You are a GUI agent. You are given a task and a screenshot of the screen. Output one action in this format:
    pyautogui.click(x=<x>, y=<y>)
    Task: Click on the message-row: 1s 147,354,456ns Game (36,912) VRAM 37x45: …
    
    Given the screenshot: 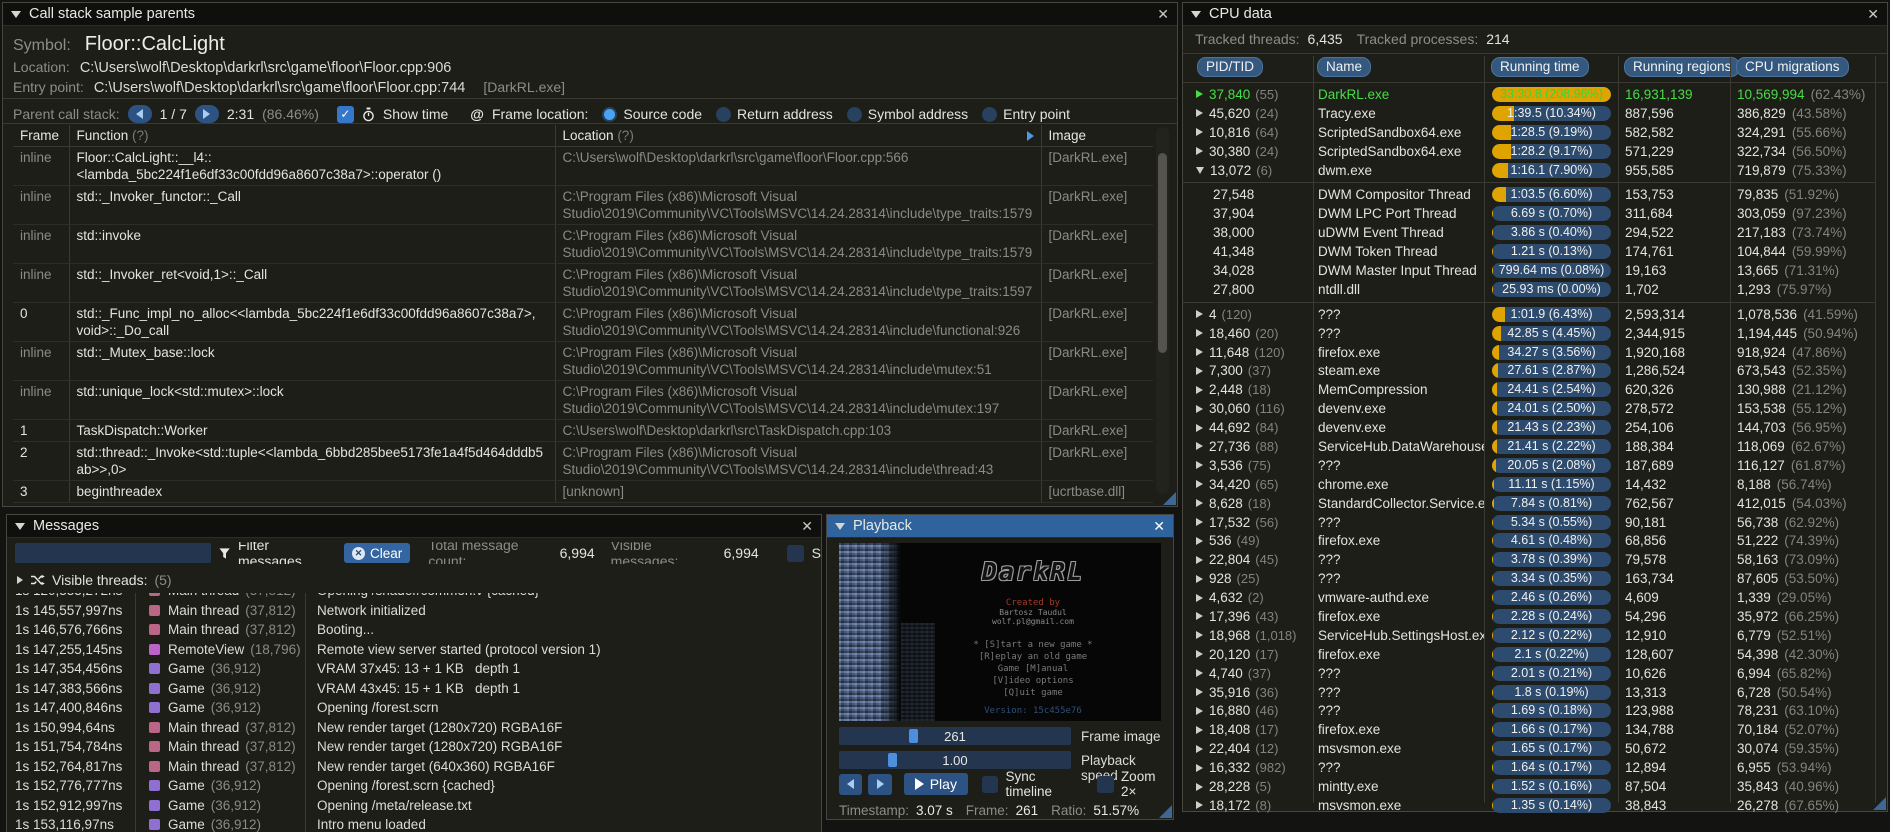 What is the action you would take?
    pyautogui.click(x=414, y=669)
    